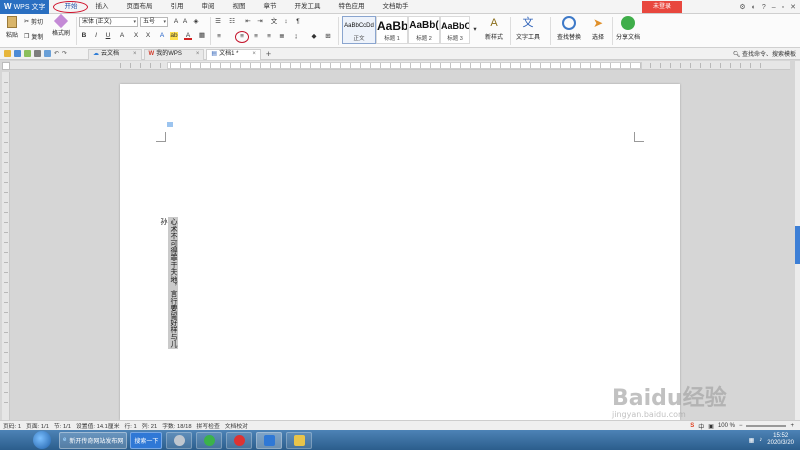  I want to click on clear-format-icon: ◈, so click(196, 22).